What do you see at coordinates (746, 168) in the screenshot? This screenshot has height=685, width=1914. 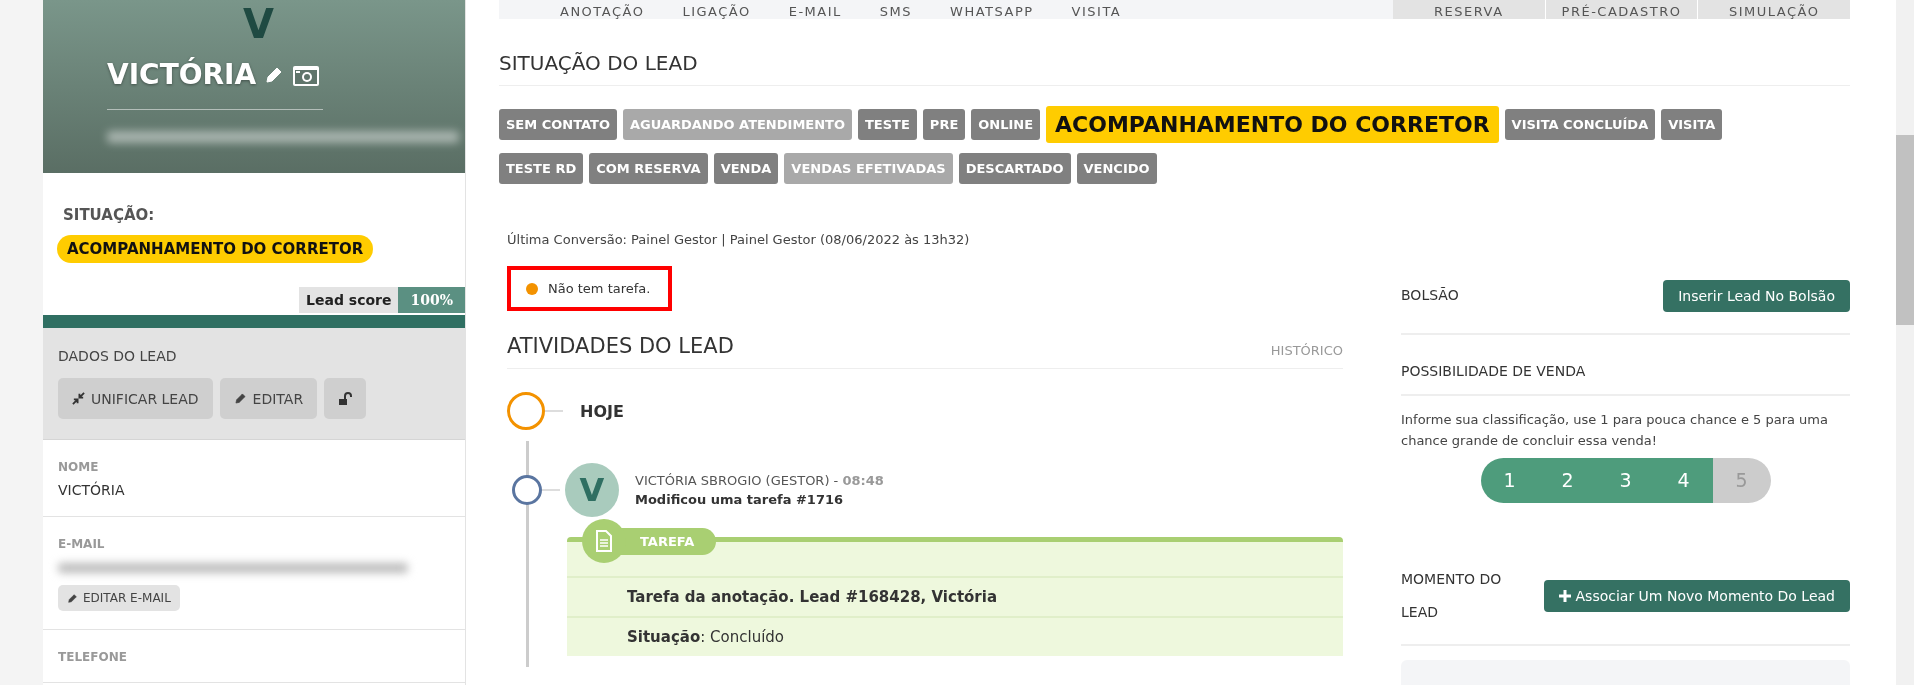 I see `status-option: VENDA` at bounding box center [746, 168].